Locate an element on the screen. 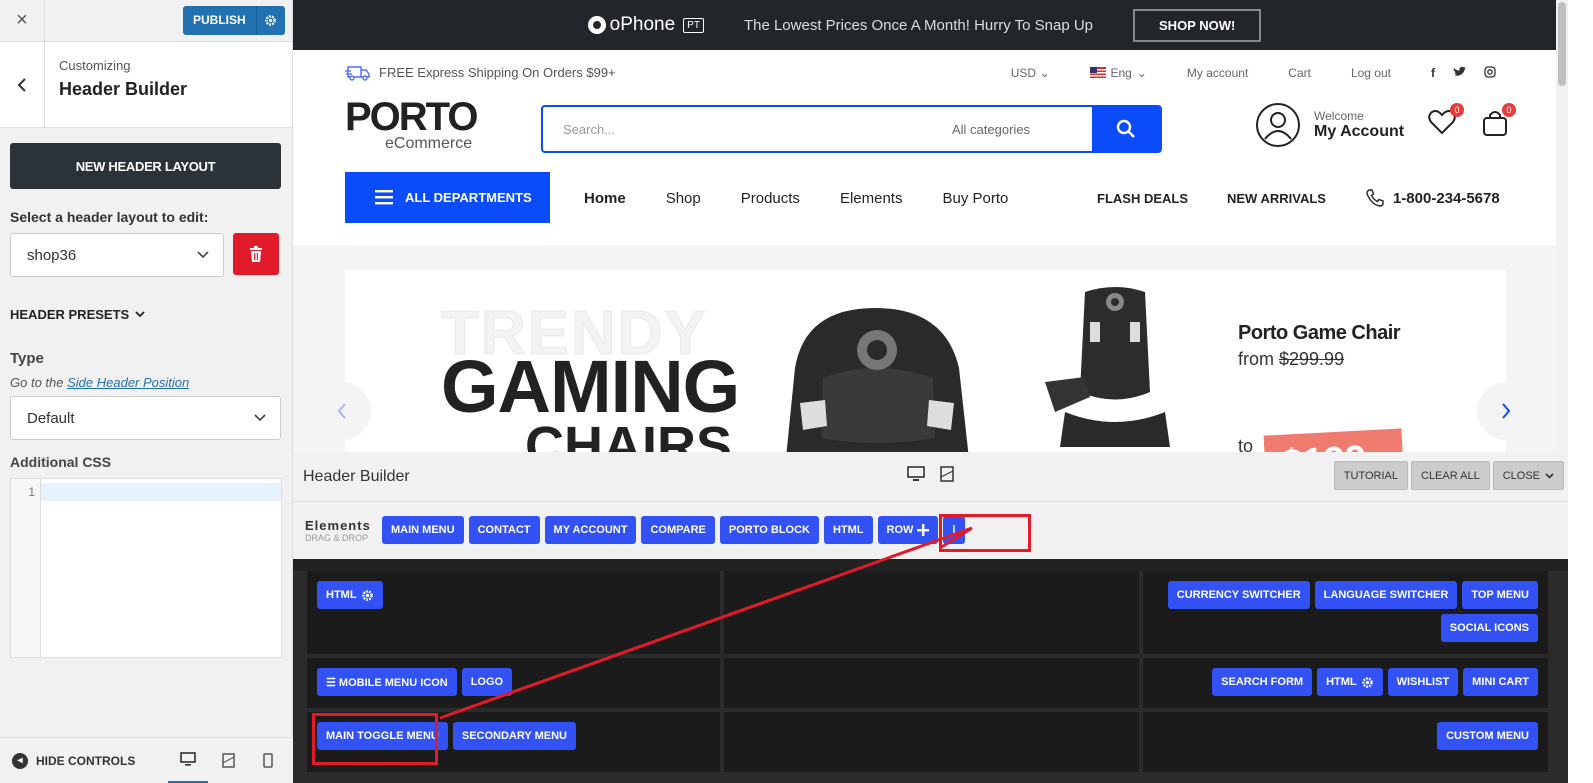 The image size is (1593, 783). hide-controls-button: ◂ HIDE CONTROLS is located at coordinates (84, 760).